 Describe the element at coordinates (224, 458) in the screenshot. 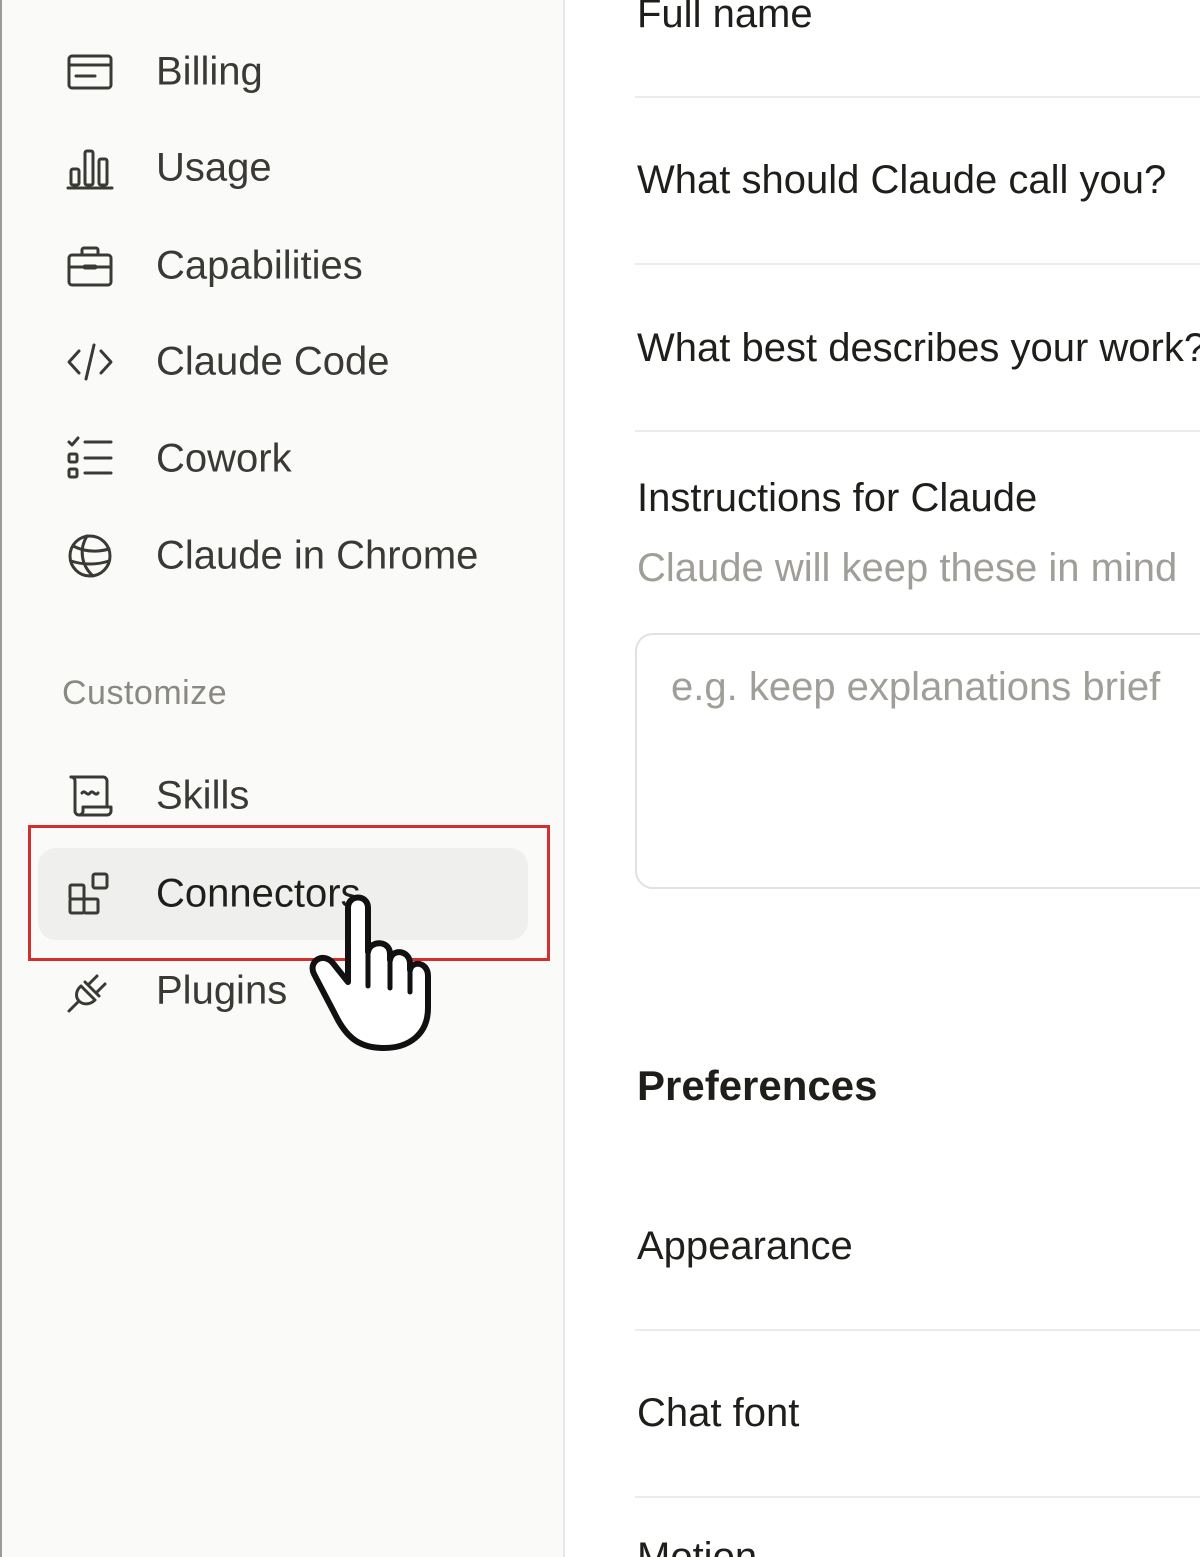

I see `sidebar-item-label: Cowork` at that location.